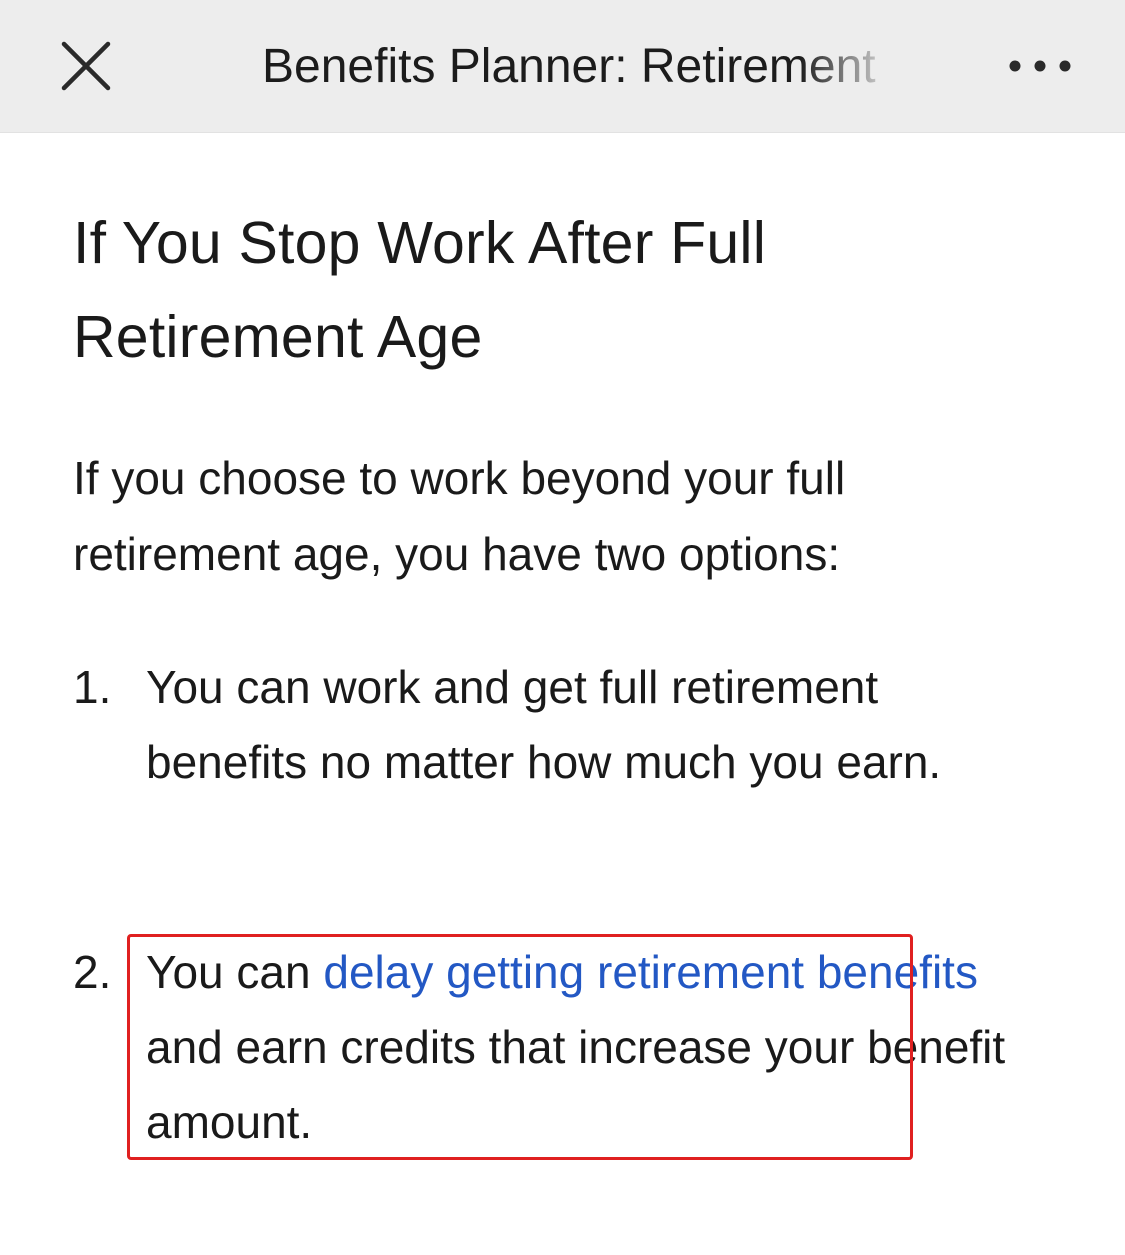 The width and height of the screenshot is (1125, 1255). I want to click on top-navigation-bar: Benefits Planner: Retirement, so click(562, 66).